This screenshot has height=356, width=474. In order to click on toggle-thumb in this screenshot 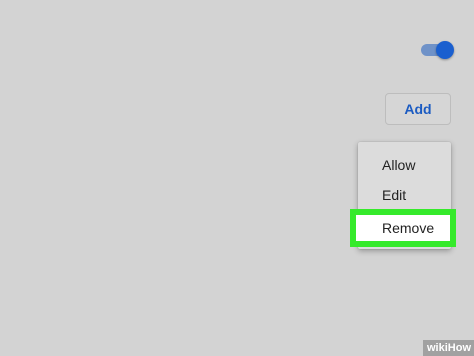, I will do `click(445, 50)`.